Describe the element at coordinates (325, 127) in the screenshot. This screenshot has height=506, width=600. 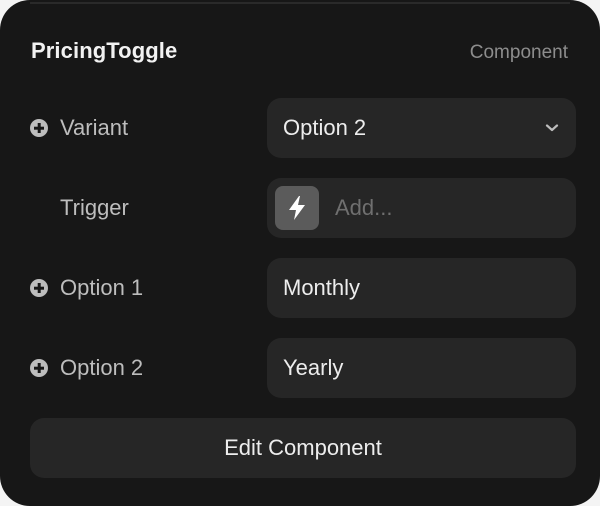
I see `variant-value: Option 2` at that location.